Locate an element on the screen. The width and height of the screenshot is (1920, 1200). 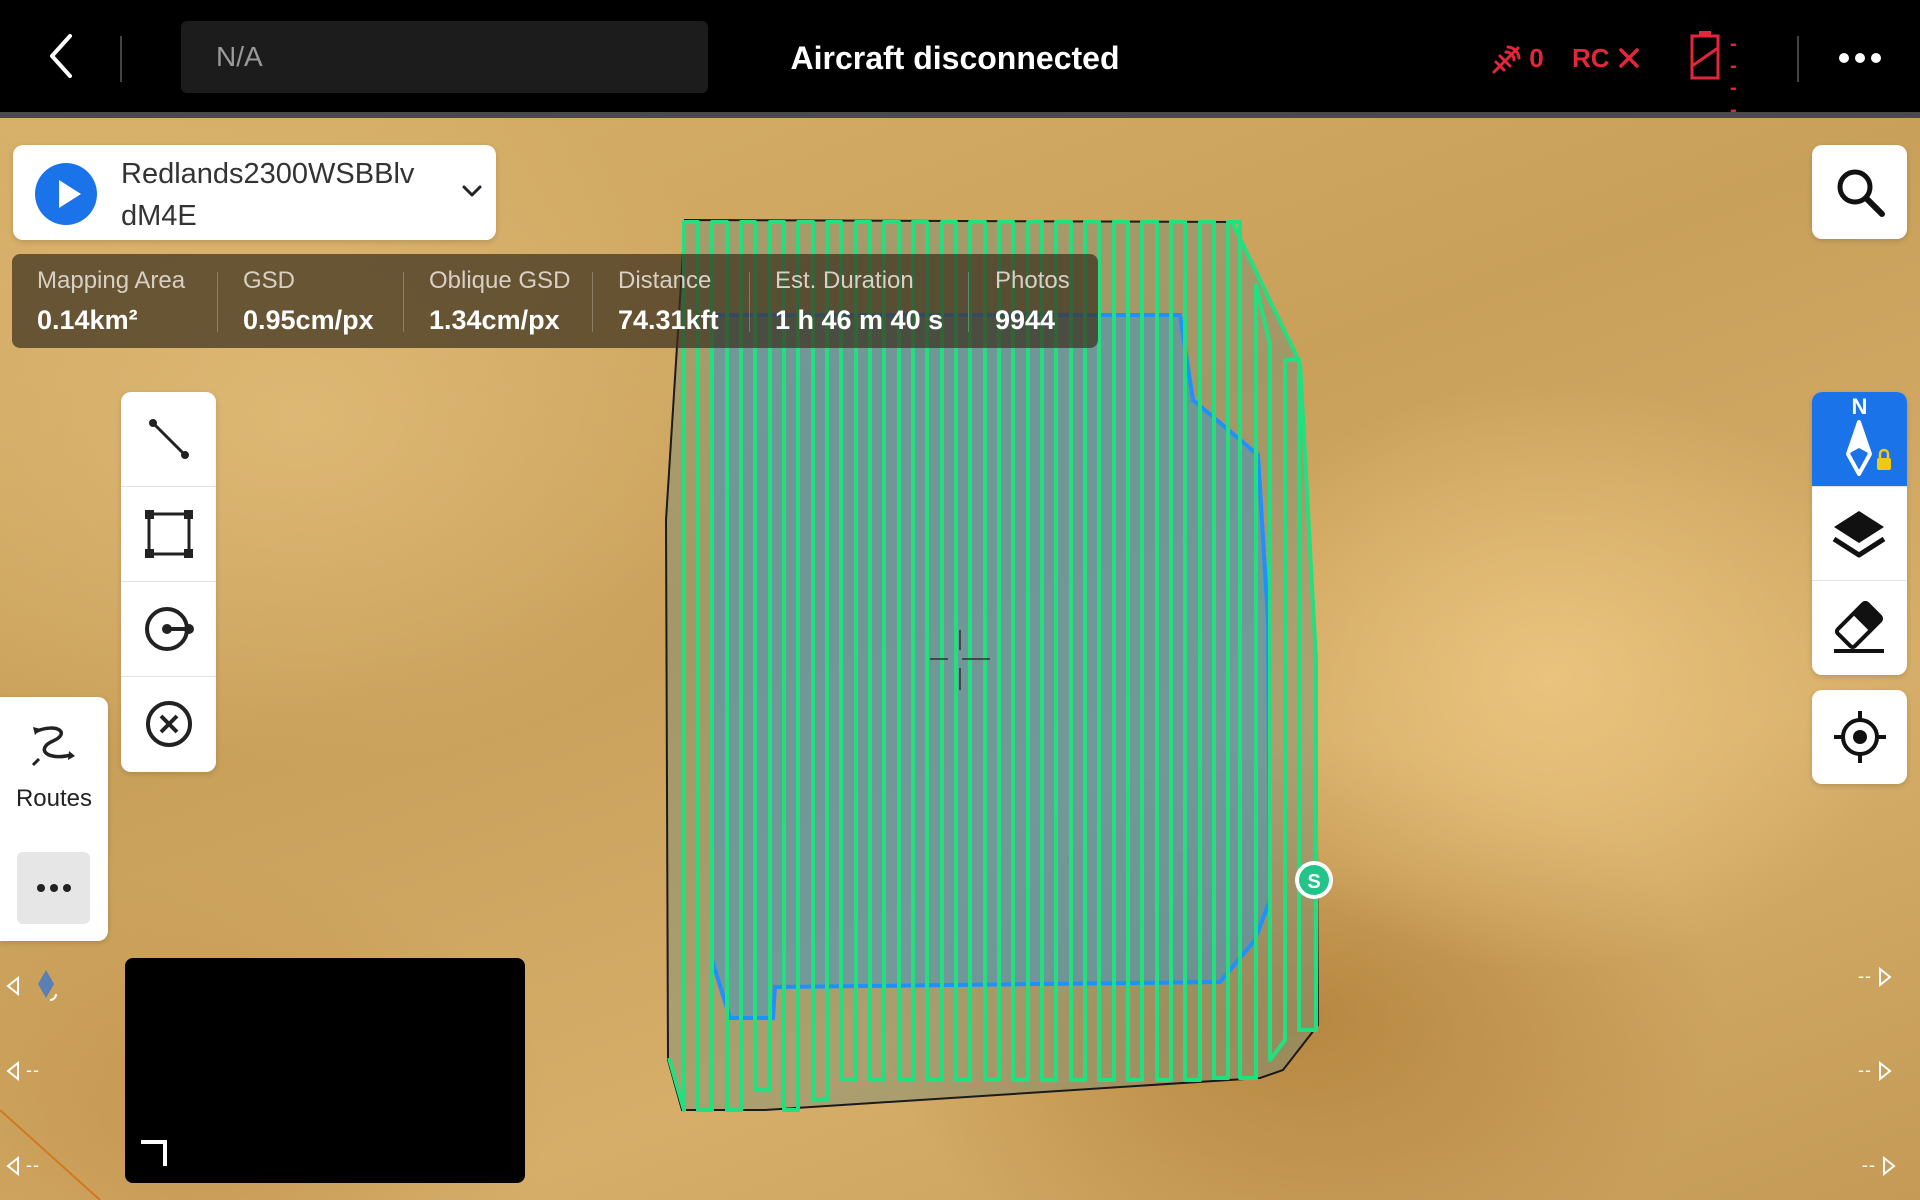
eraser-icon is located at coordinates (1859, 626).